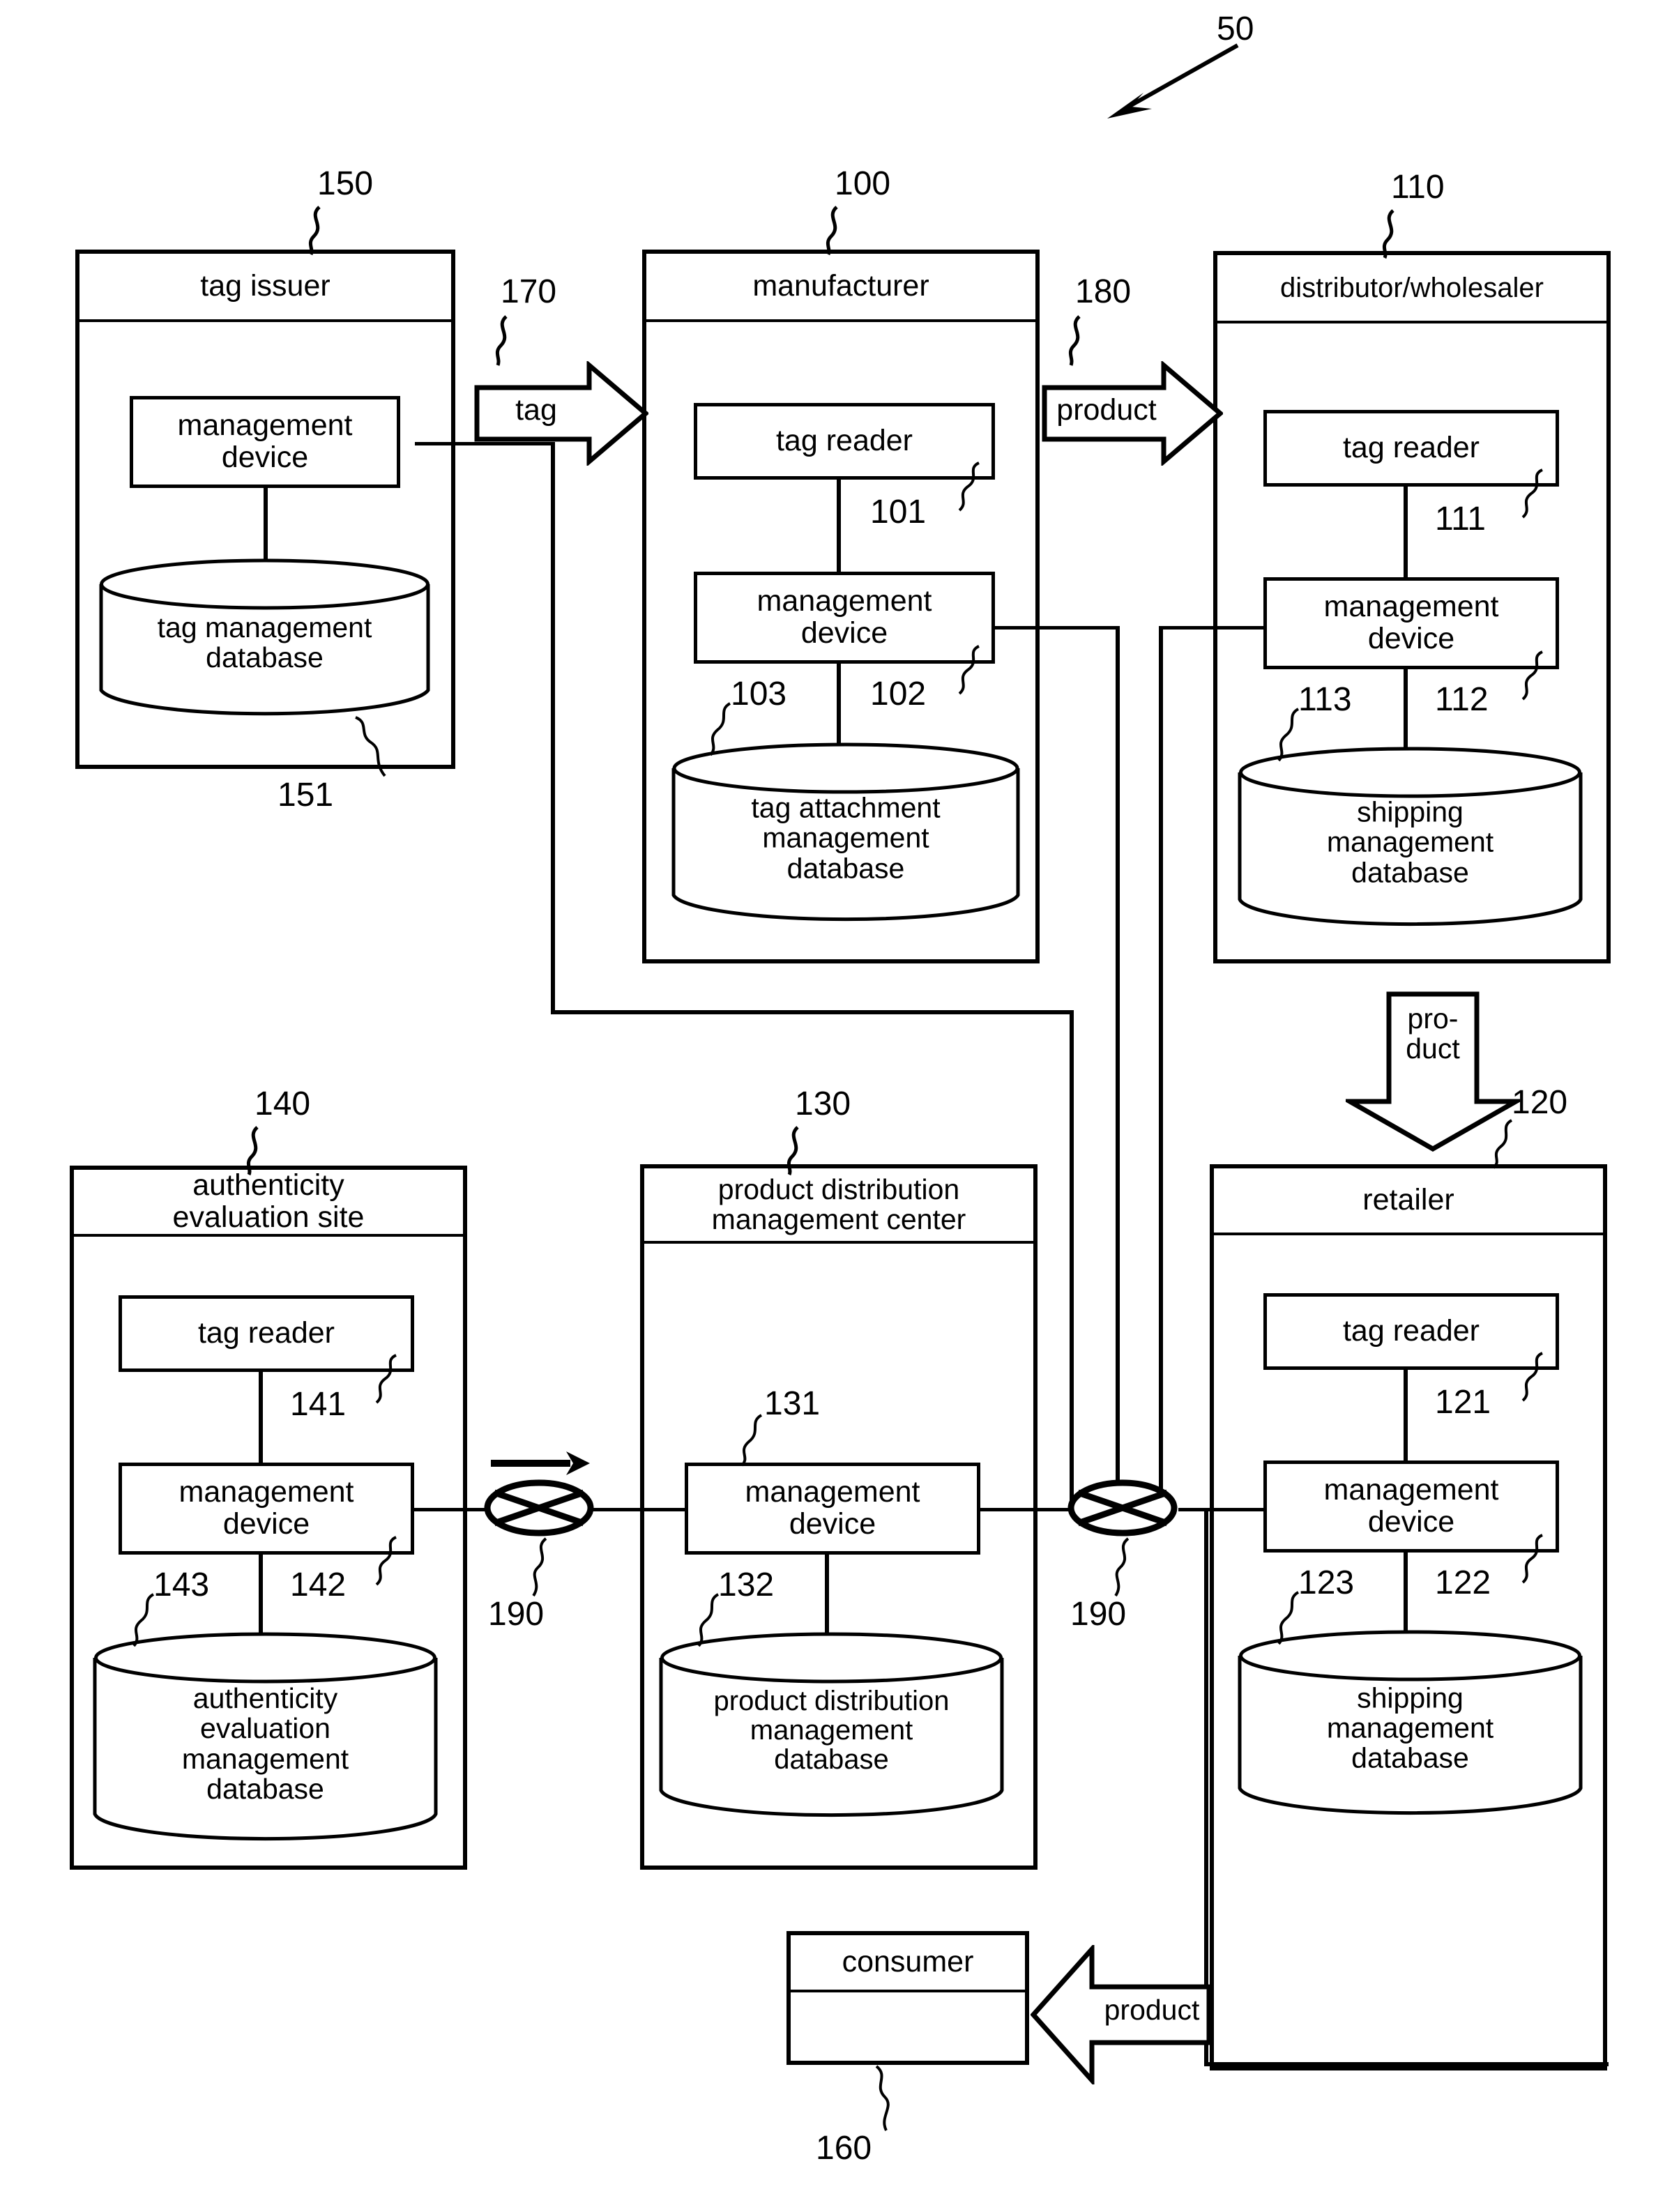 This screenshot has width=1672, height=2212. What do you see at coordinates (1072, 1256) in the screenshot?
I see `connector-tagissuer-to-node` at bounding box center [1072, 1256].